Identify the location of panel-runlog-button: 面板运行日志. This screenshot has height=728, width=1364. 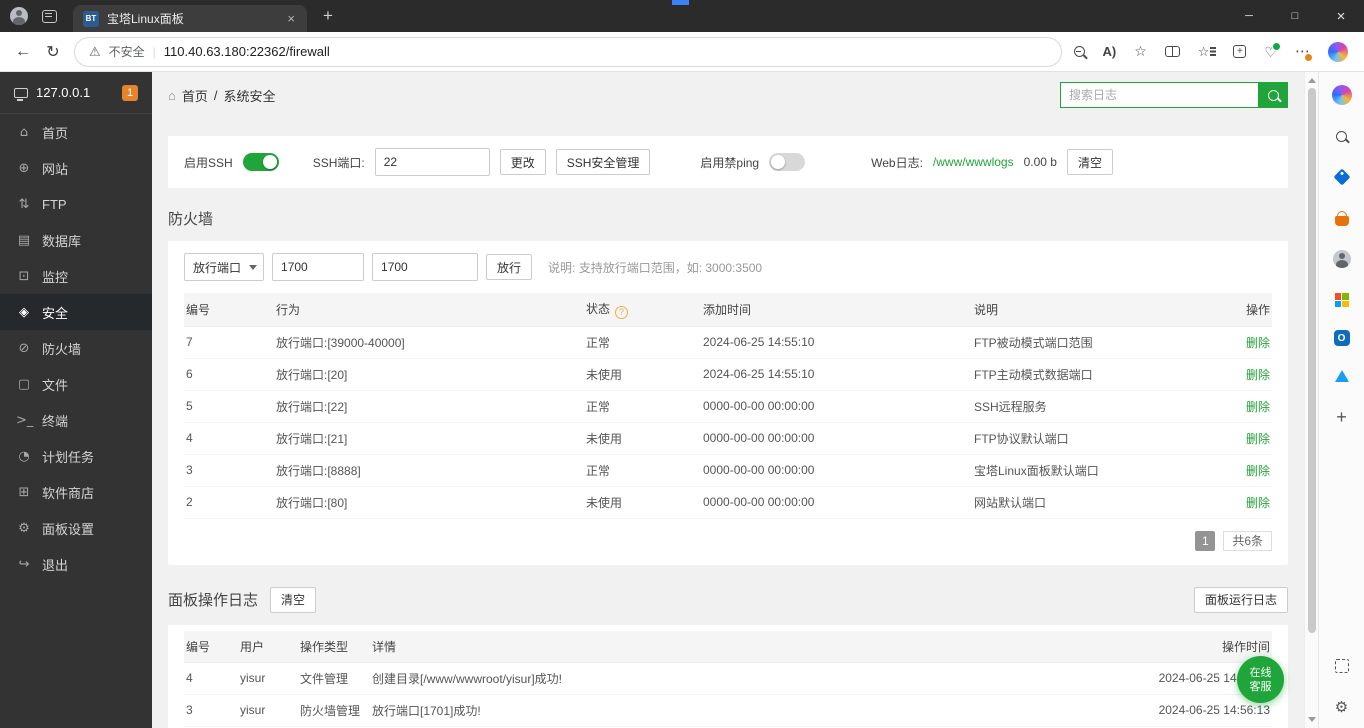
(1240, 599).